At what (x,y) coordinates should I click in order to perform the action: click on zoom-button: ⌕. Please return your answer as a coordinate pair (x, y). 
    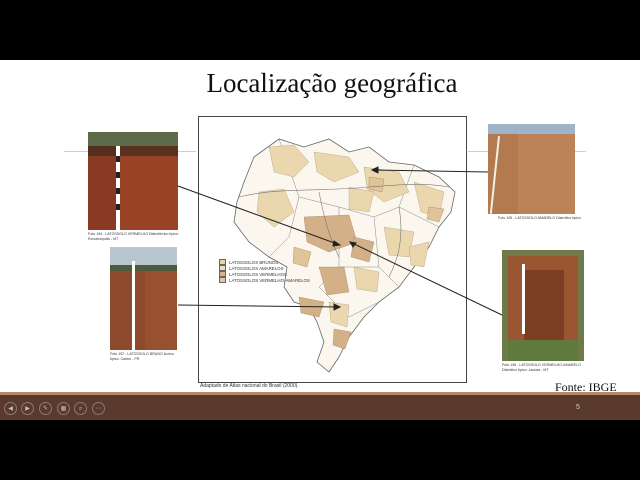
    Looking at the image, I should click on (80, 408).